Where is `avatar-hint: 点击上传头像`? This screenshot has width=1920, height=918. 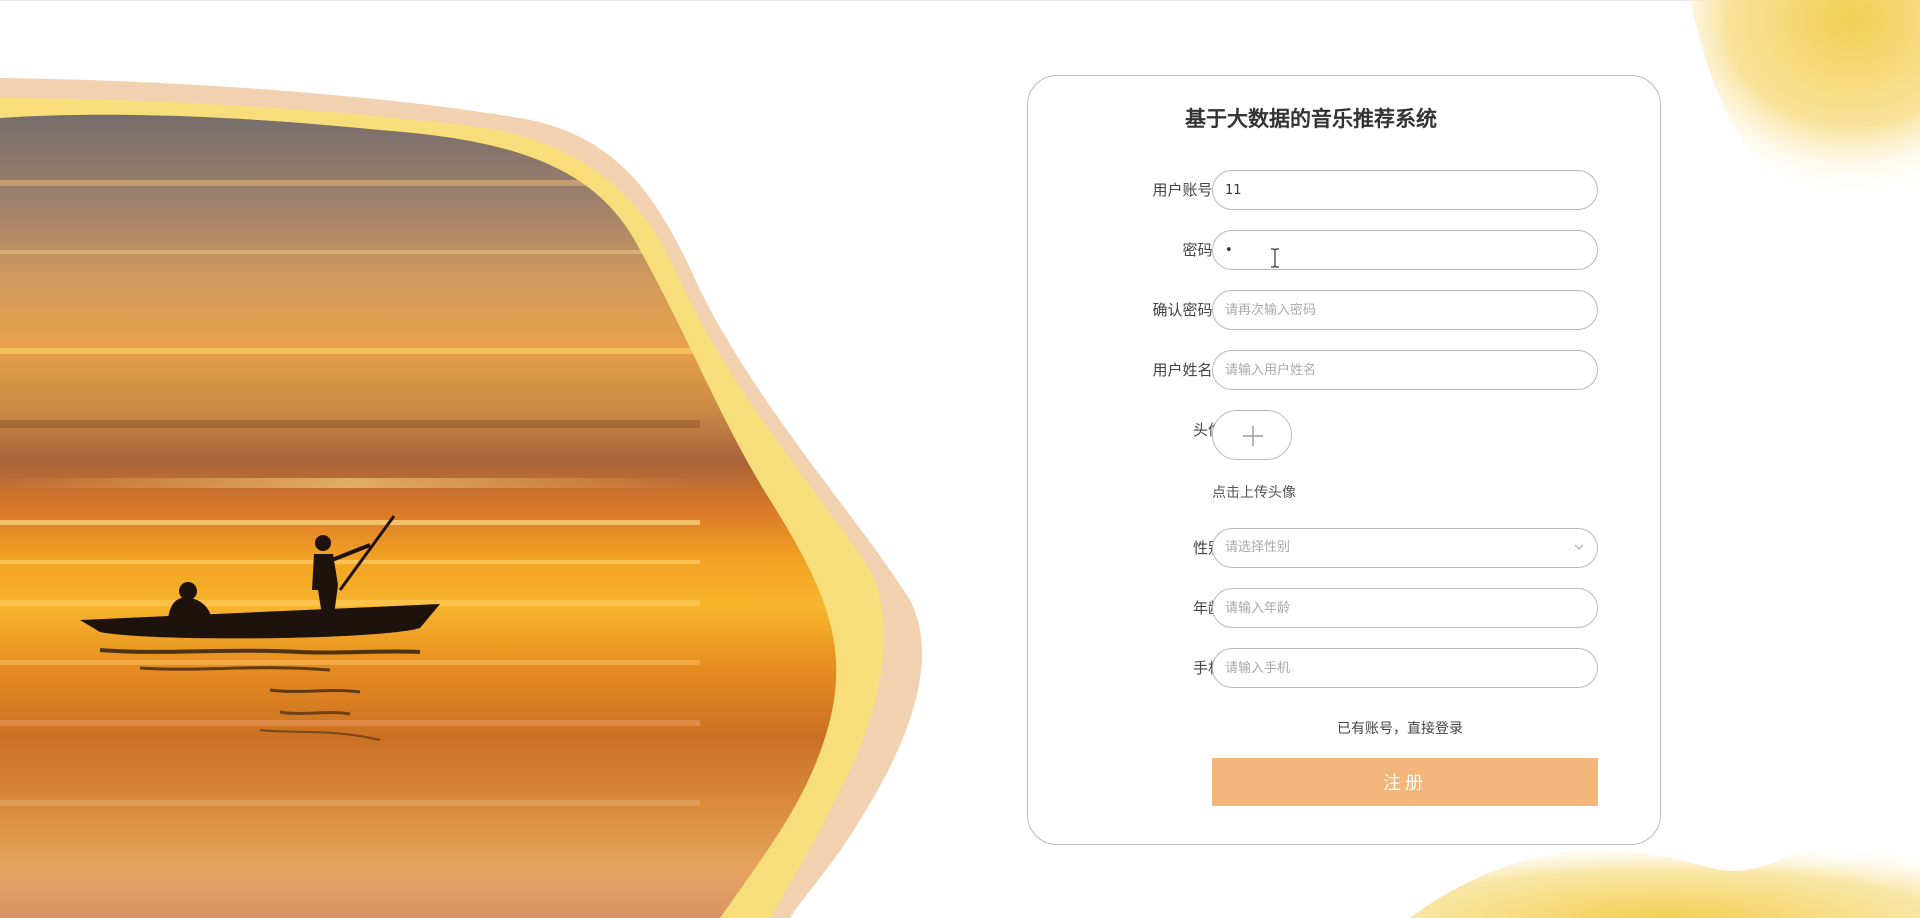
avatar-hint: 点击上传头像 is located at coordinates (1254, 493).